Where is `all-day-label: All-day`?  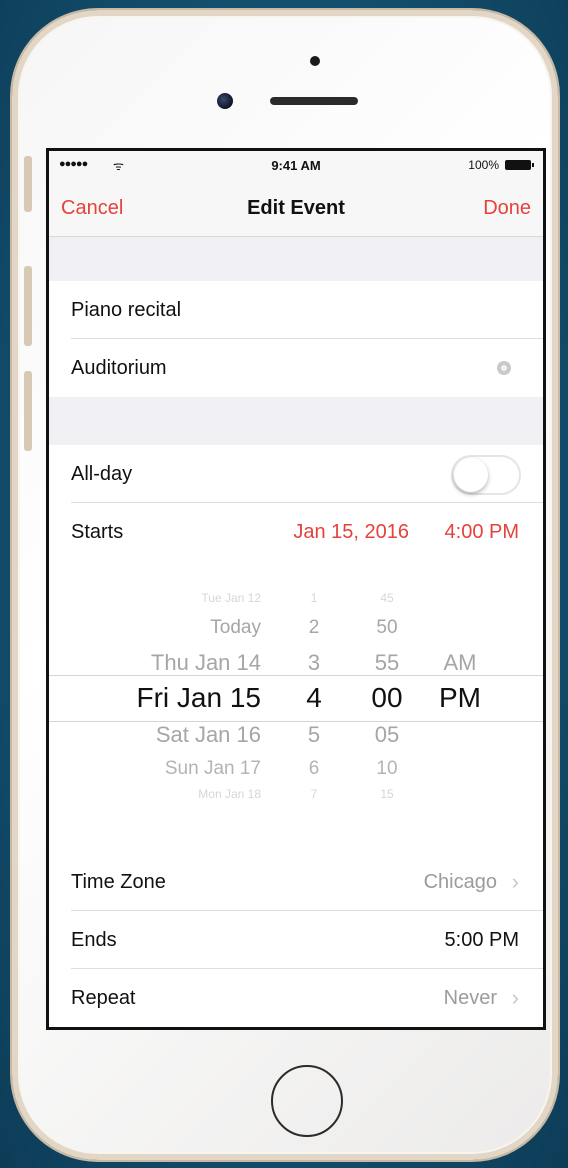
all-day-label: All-day is located at coordinates (102, 474).